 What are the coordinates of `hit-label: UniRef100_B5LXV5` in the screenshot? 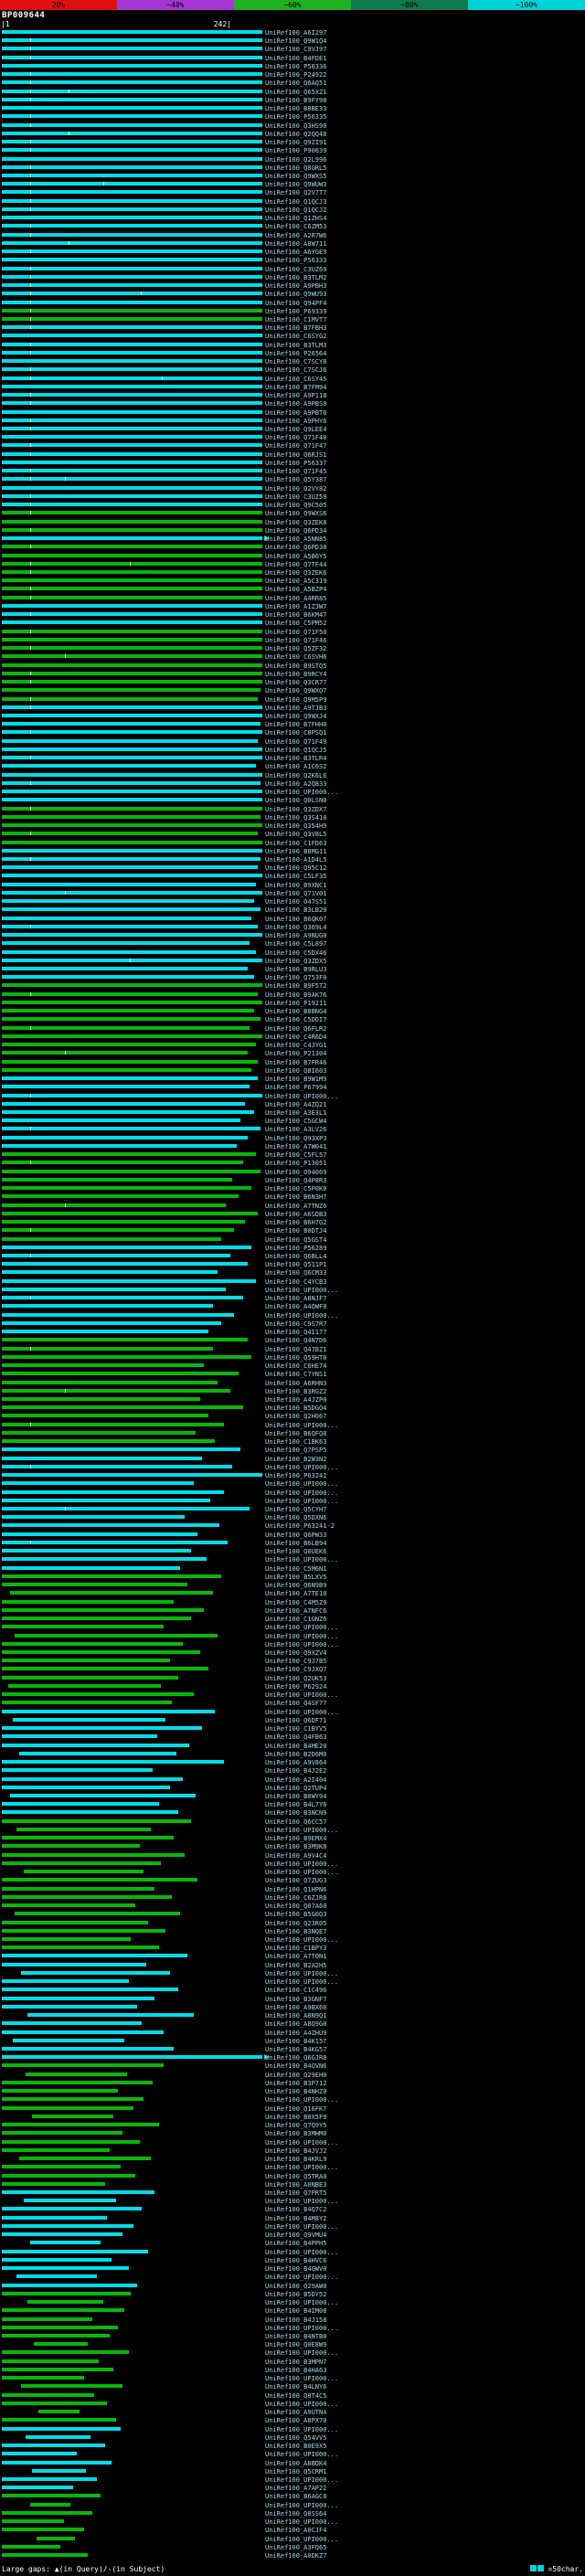 It's located at (296, 1577).